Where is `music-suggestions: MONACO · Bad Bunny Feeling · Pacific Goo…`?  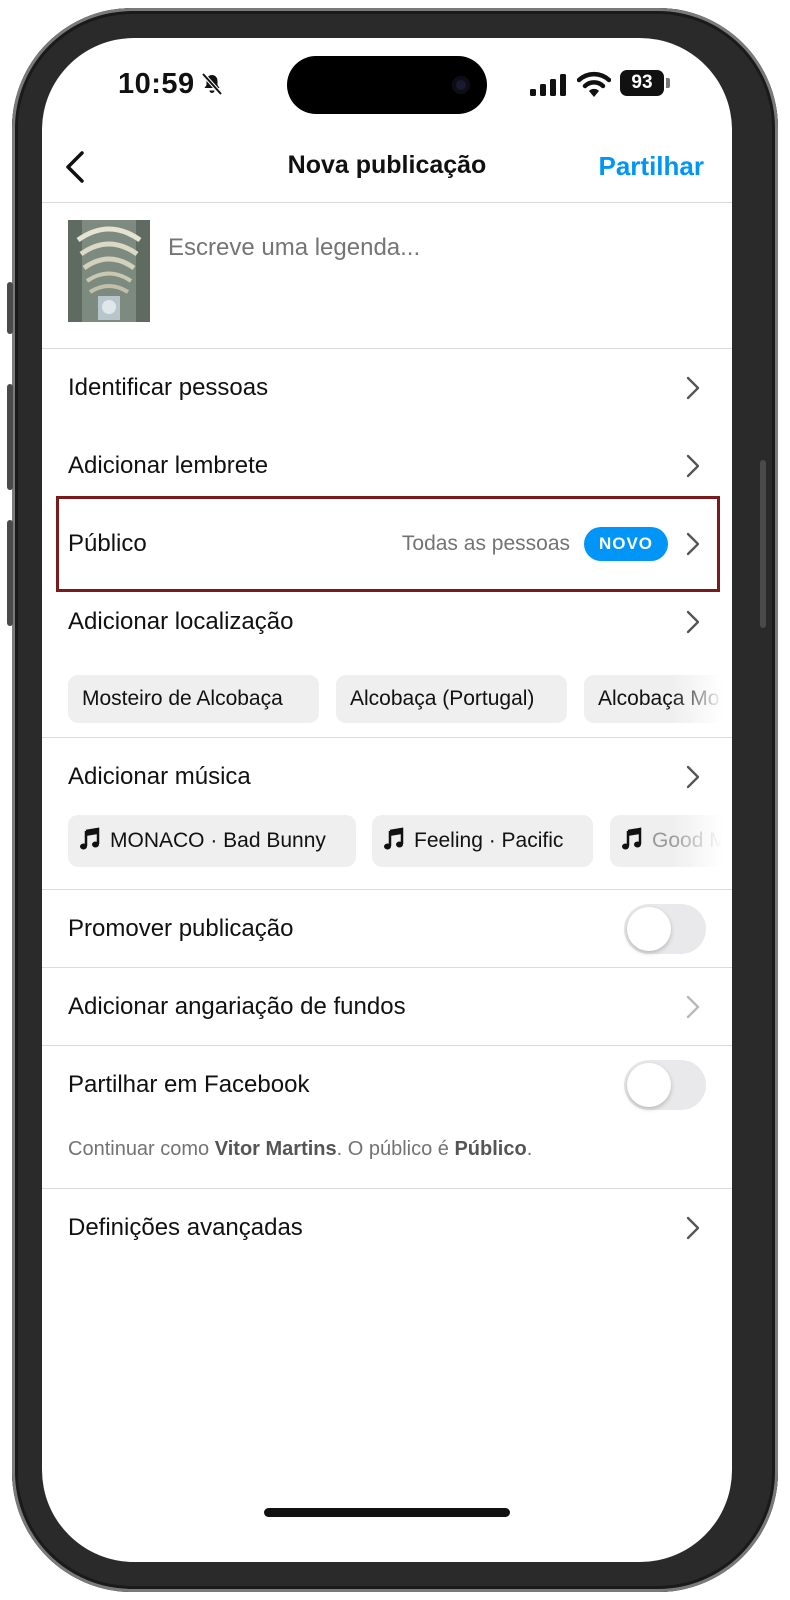
music-suggestions: MONACO · Bad Bunny Feeling · Pacific Goo… is located at coordinates (400, 841).